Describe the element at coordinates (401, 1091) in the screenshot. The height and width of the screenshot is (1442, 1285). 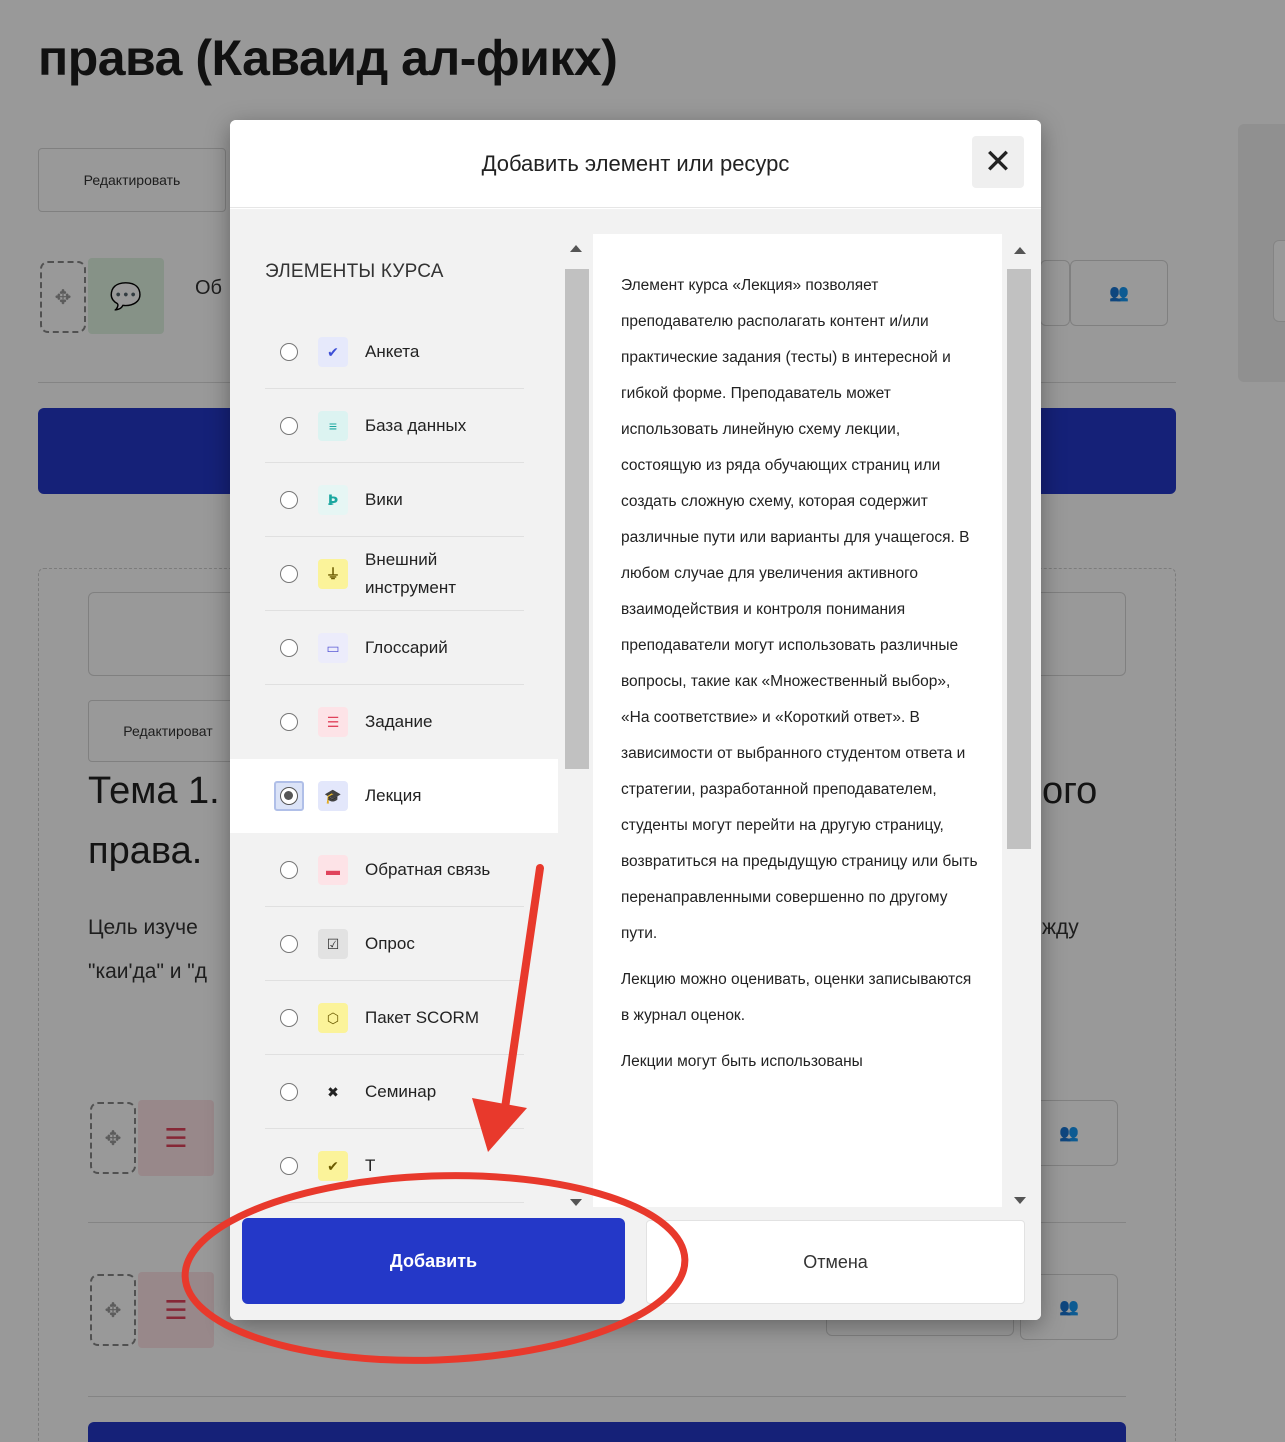
I see `item-label: Семинар` at that location.